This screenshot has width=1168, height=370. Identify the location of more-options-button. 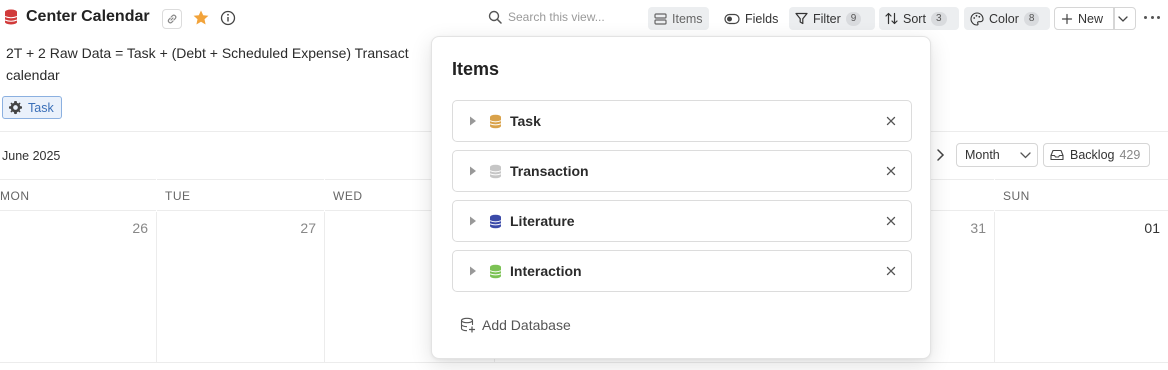
(1152, 18).